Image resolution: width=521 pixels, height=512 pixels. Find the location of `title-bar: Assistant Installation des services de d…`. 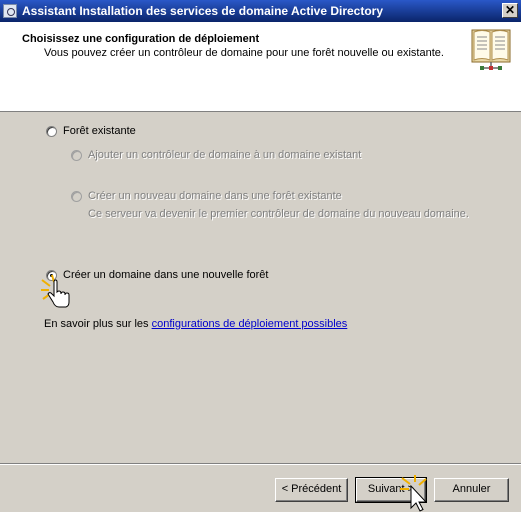

title-bar: Assistant Installation des services de d… is located at coordinates (260, 11).